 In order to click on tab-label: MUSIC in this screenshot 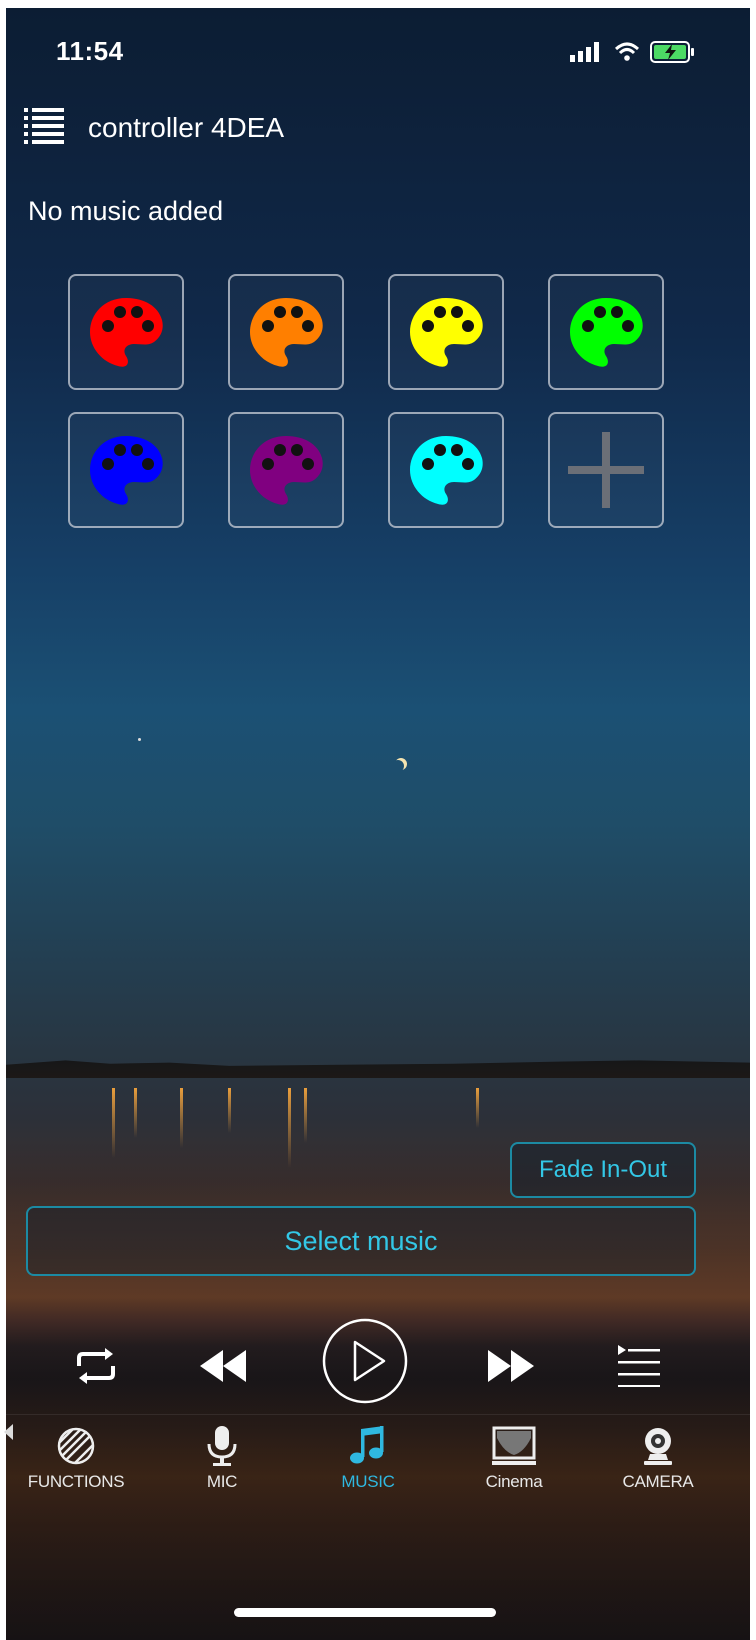, I will do `click(368, 1481)`.